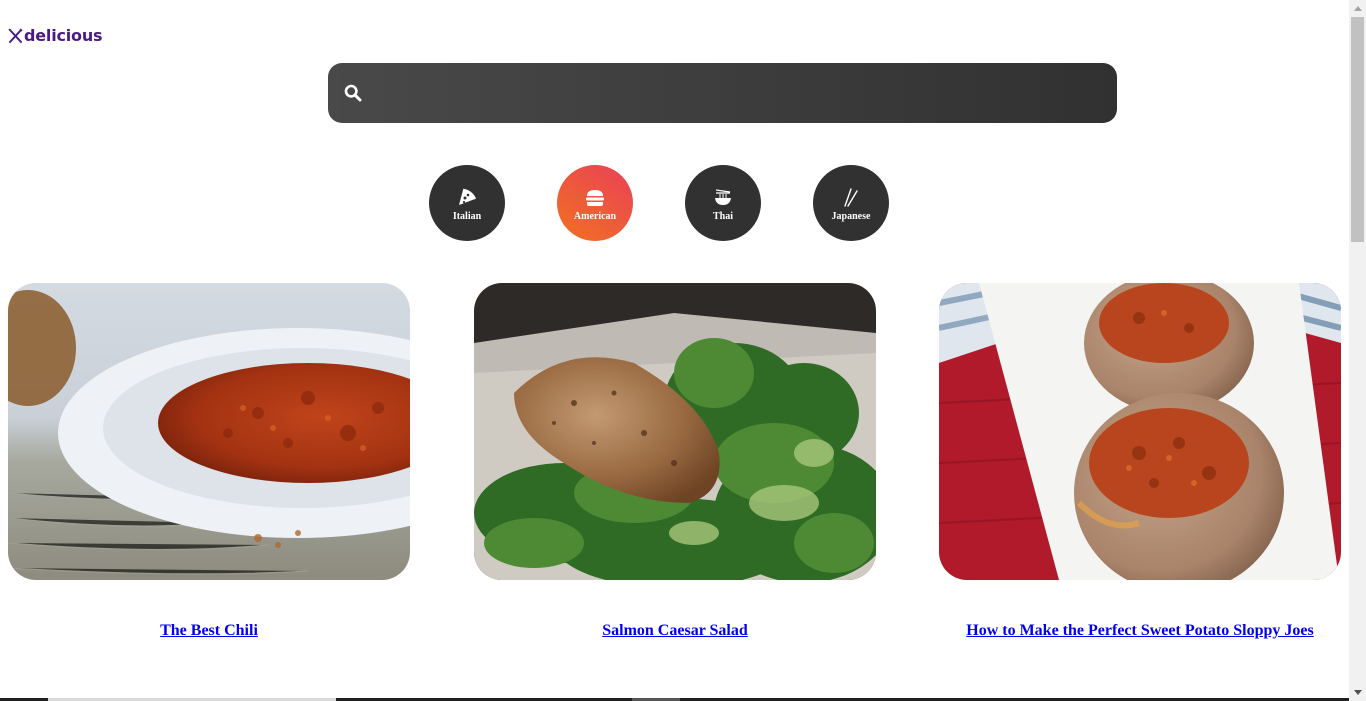  What do you see at coordinates (722, 216) in the screenshot?
I see `category-label: Thai` at bounding box center [722, 216].